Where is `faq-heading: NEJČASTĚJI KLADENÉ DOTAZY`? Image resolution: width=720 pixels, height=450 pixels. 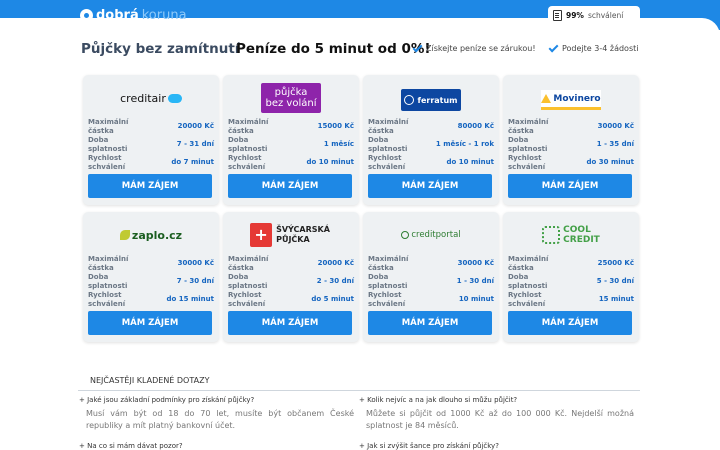
faq-heading: NEJČASTĚJI KLADENÉ DOTAZY is located at coordinates (150, 380).